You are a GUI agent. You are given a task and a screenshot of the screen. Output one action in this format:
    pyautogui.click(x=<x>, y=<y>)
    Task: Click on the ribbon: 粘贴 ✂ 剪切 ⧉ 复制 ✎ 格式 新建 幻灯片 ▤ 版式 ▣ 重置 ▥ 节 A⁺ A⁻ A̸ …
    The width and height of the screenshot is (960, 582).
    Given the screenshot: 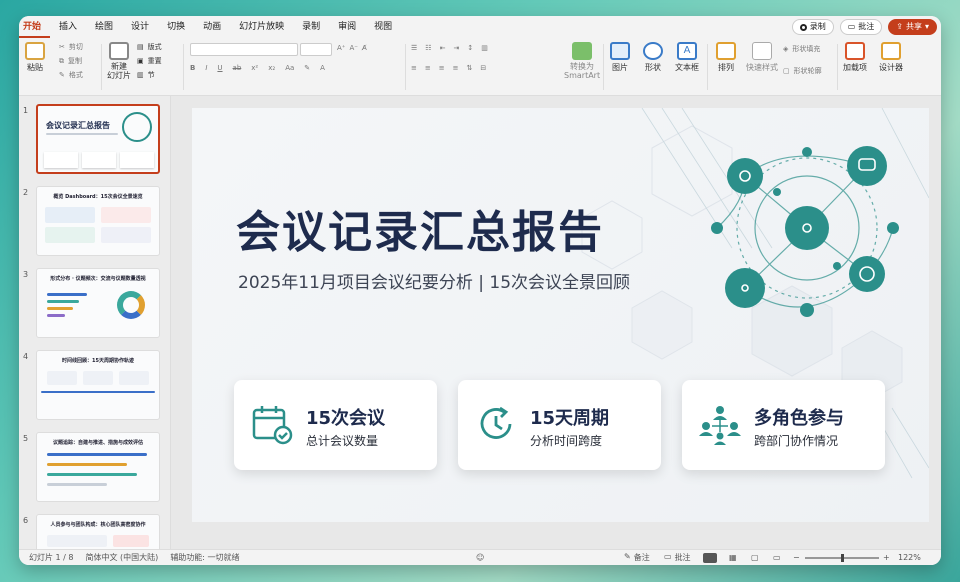 What is the action you would take?
    pyautogui.click(x=480, y=67)
    